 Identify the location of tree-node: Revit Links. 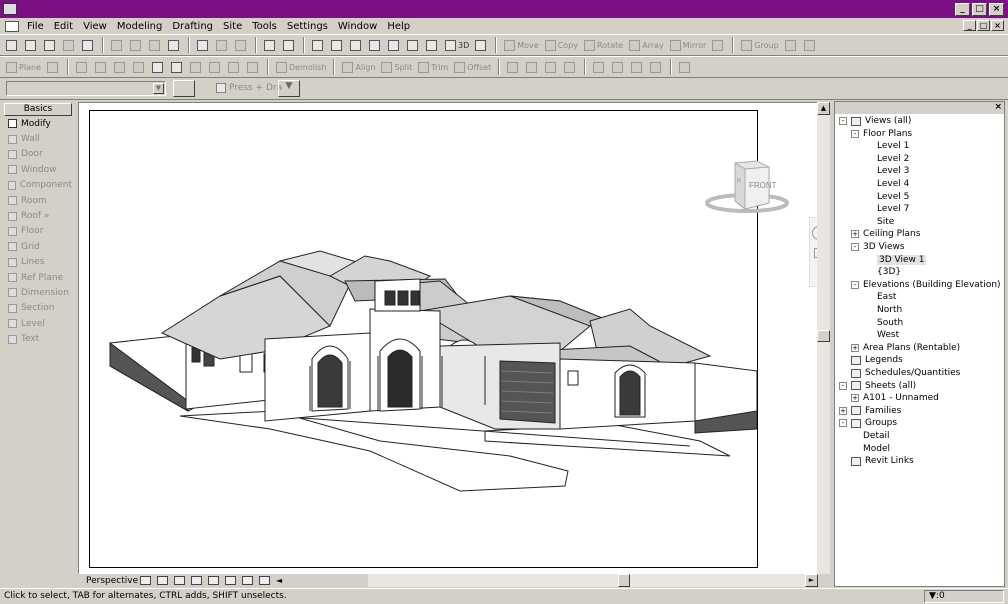
(882, 461).